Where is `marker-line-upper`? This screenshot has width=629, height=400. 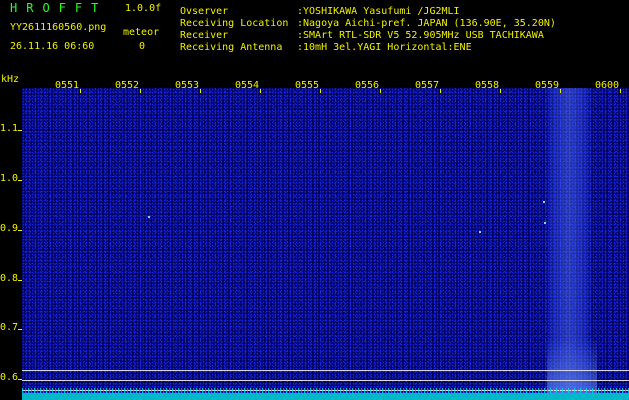 marker-line-upper is located at coordinates (325, 370).